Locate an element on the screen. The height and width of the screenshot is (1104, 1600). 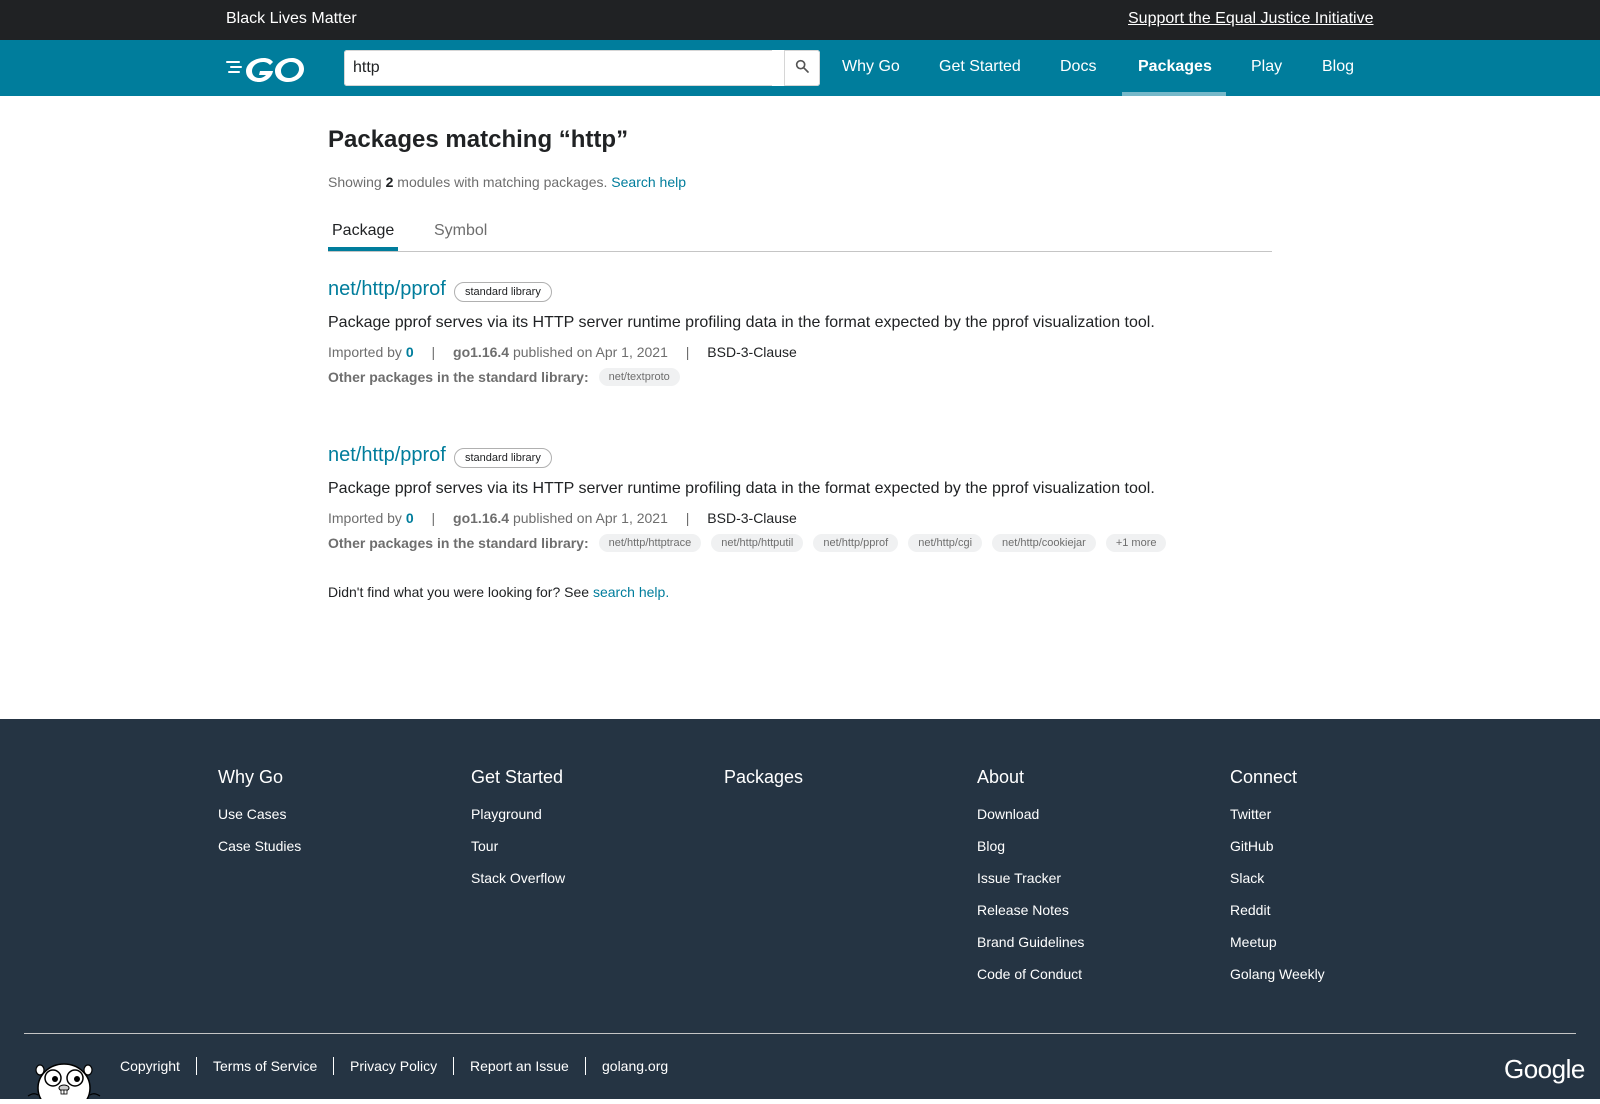
banner-text: Black Lives Matter is located at coordinates (291, 18).